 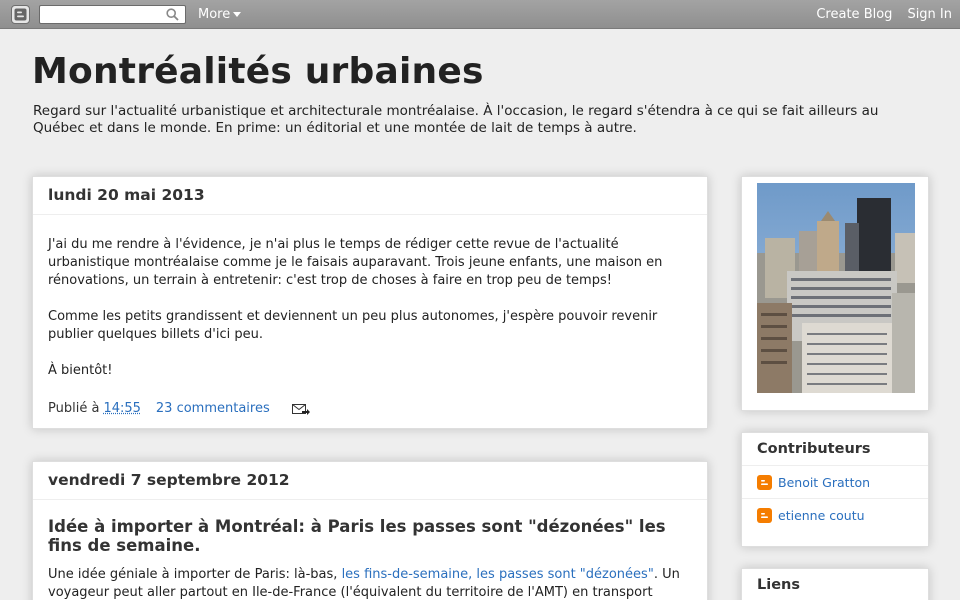 What do you see at coordinates (480, 14) in the screenshot?
I see `blogger-navbar: More Create Blog Sign In` at bounding box center [480, 14].